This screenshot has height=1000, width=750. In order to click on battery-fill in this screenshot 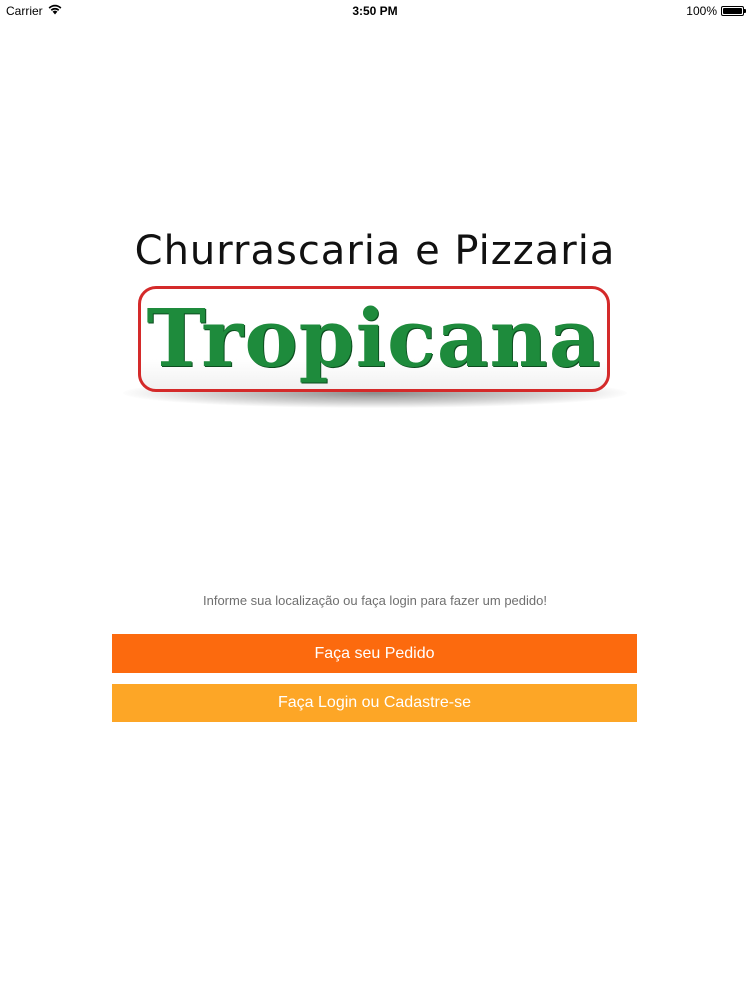, I will do `click(732, 11)`.